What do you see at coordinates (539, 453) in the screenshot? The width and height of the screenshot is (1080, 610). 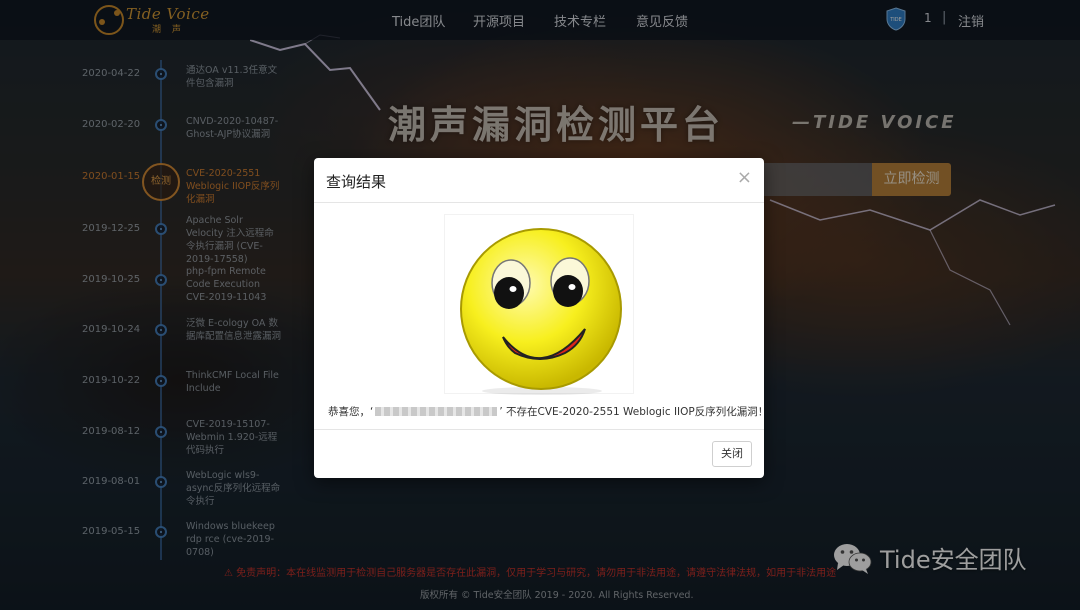 I see `modal-footer: 关闭` at bounding box center [539, 453].